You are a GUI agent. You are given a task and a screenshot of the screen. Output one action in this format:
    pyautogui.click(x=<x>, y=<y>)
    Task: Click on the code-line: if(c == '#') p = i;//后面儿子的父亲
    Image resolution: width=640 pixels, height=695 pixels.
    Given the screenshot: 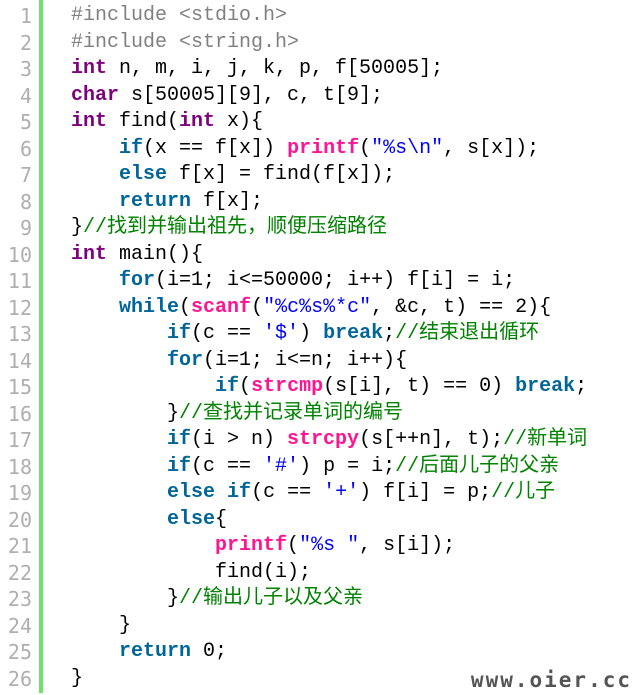 What is the action you would take?
    pyautogui.click(x=355, y=467)
    